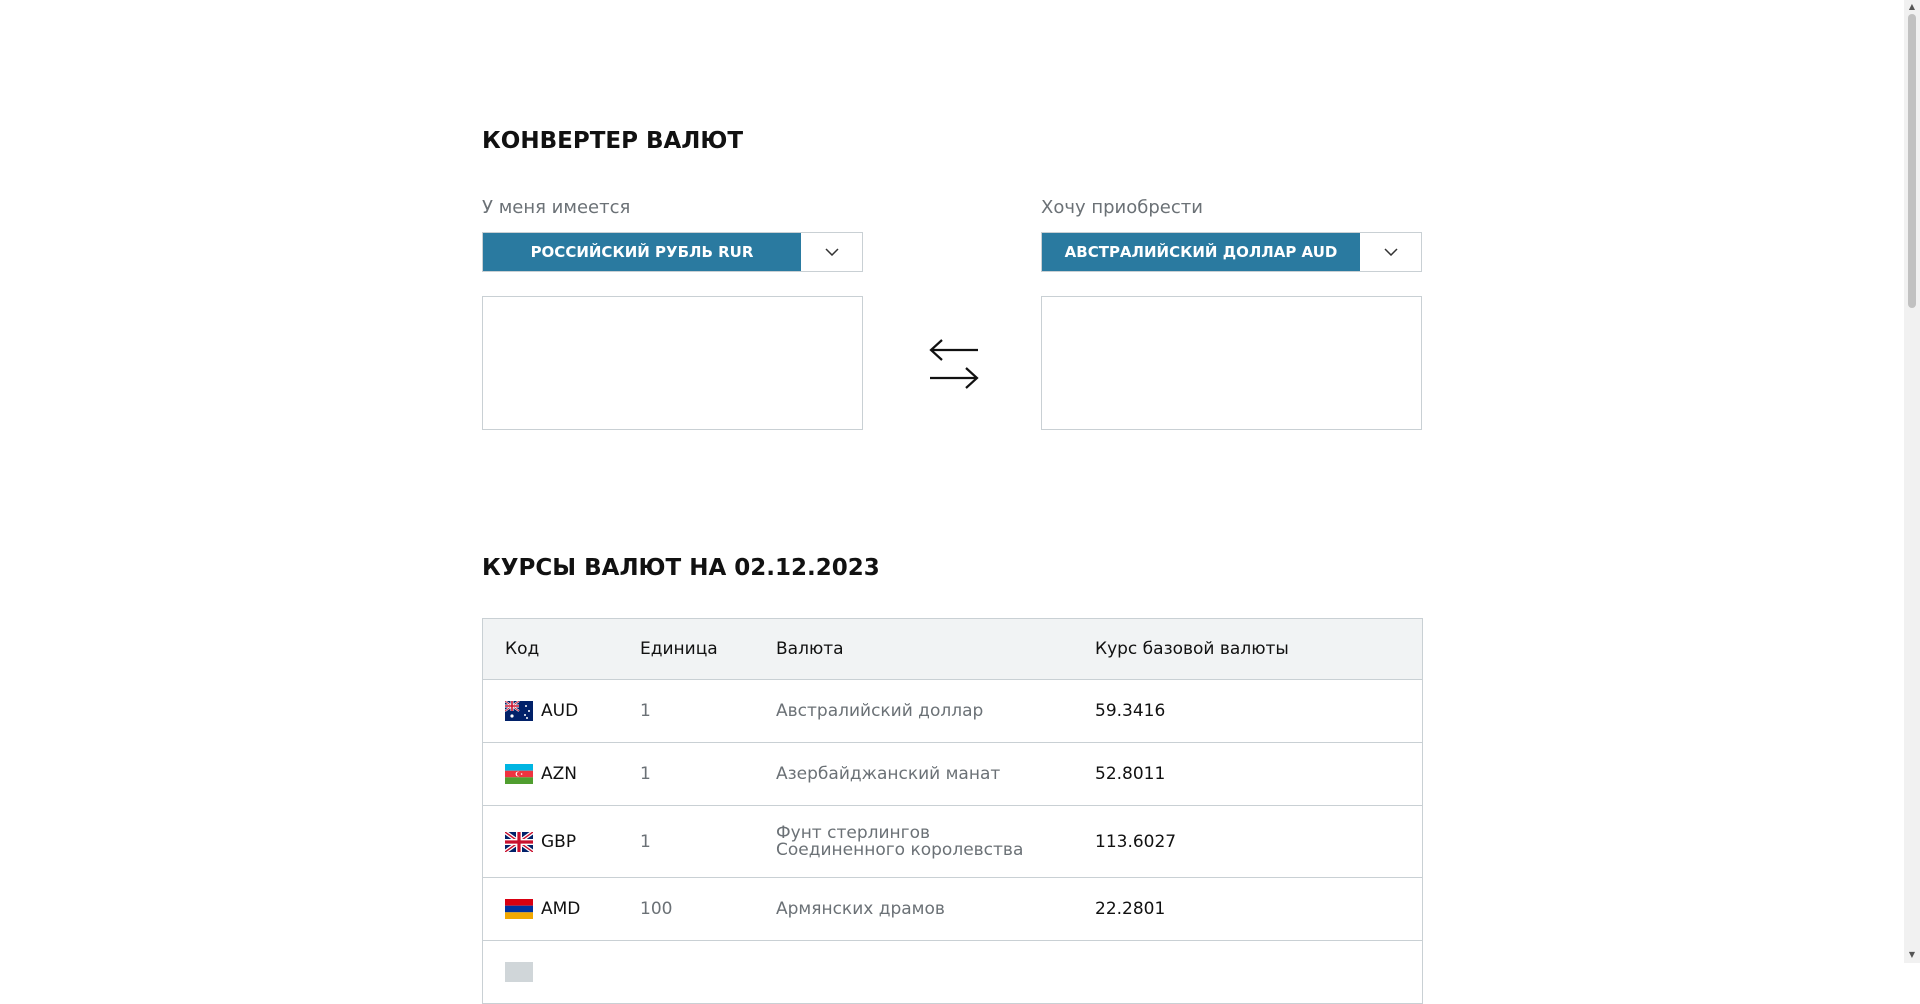  I want to click on want-label: Хочу приобрести, so click(1122, 207).